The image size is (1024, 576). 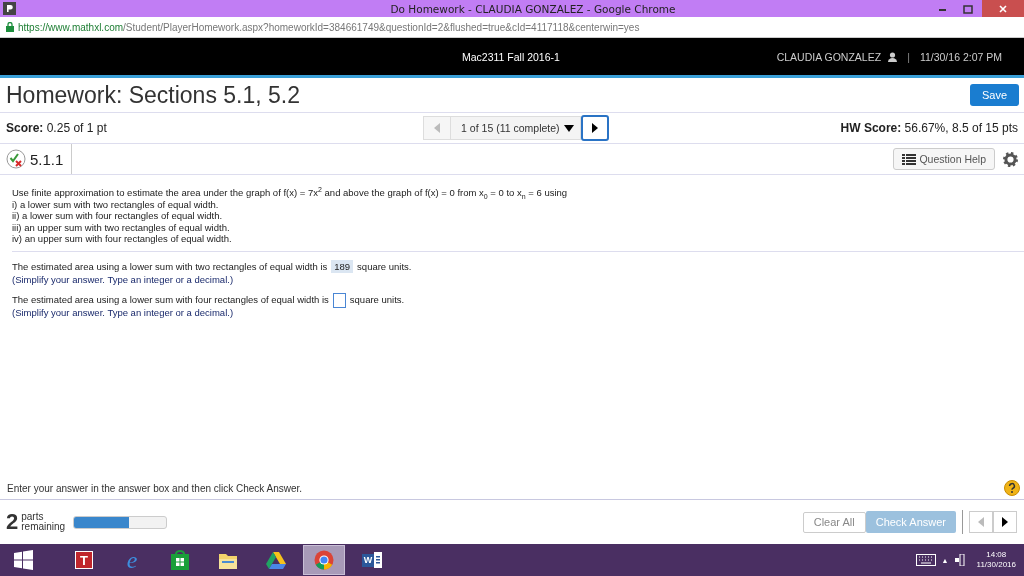 I want to click on user-name: CLAUDIA GONZALEZ, so click(x=829, y=56).